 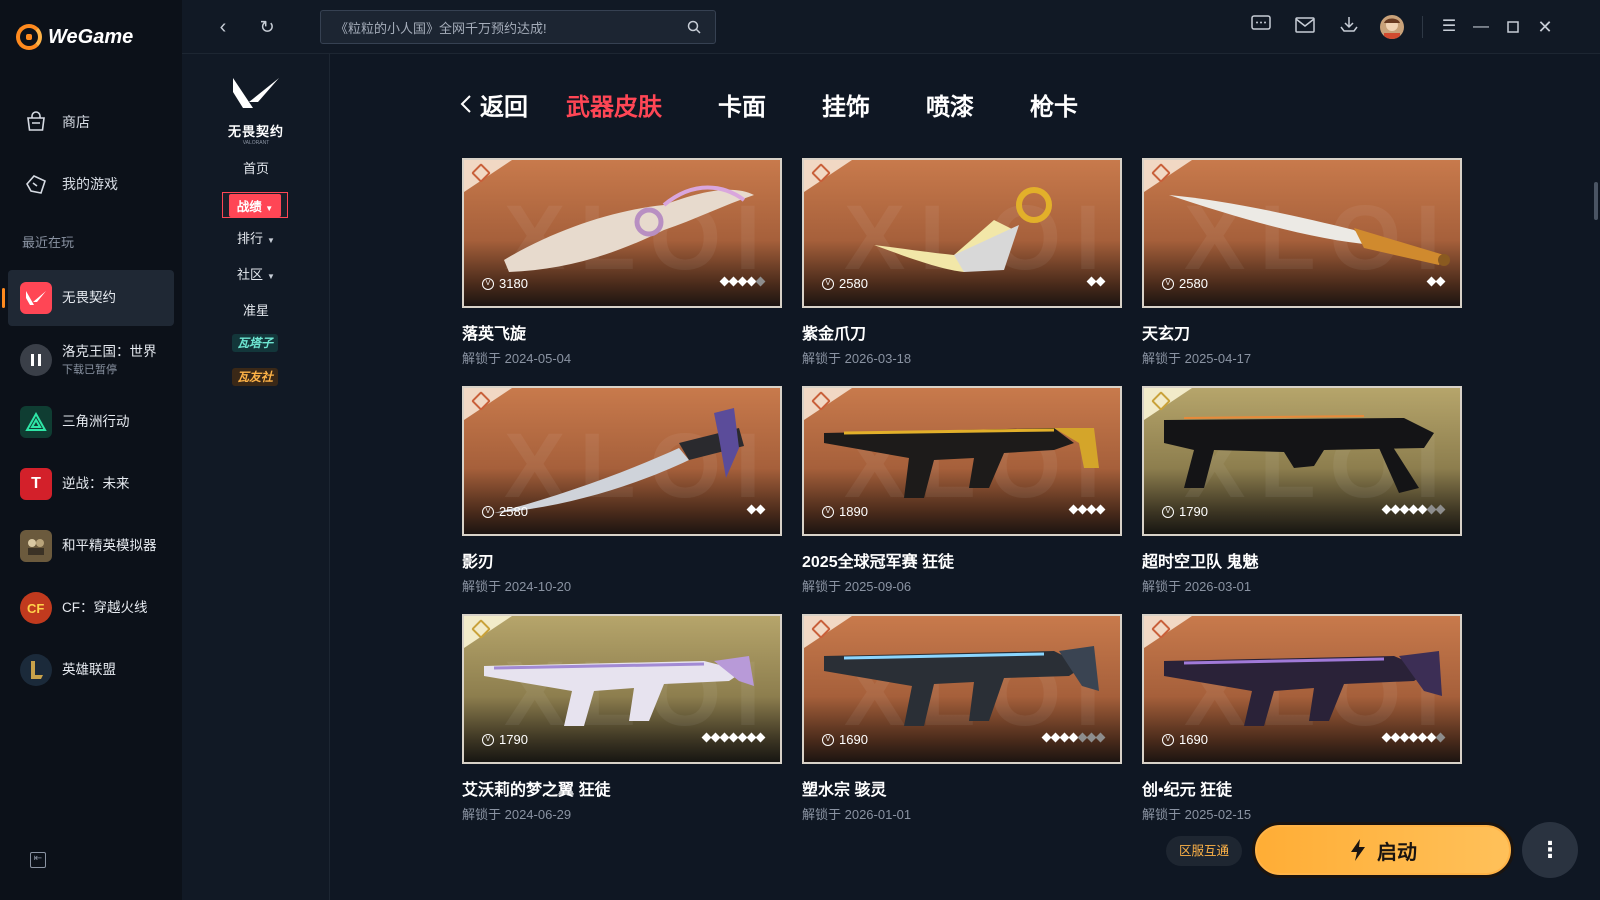 What do you see at coordinates (74, 37) in the screenshot?
I see `wegame-logo: WeGame` at bounding box center [74, 37].